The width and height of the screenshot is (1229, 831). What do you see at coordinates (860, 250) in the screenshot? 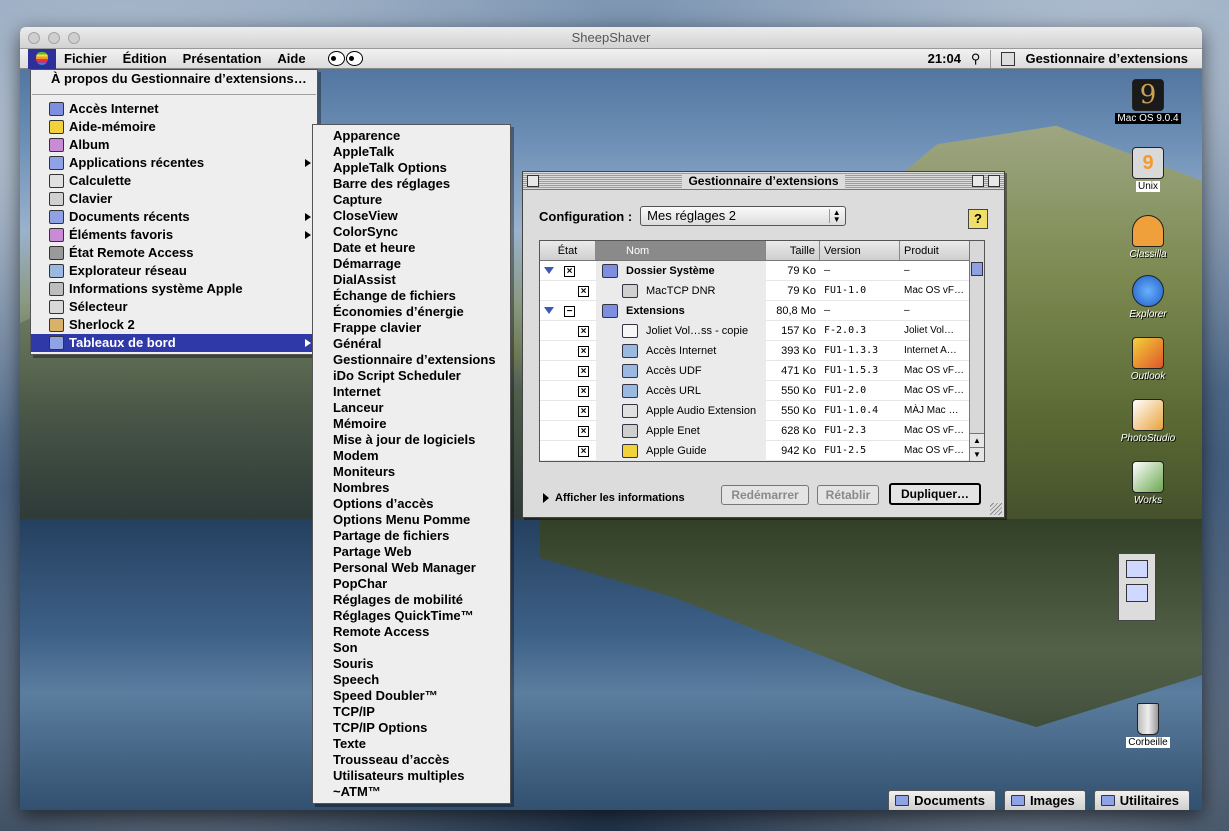
I see `column-version: Version` at bounding box center [860, 250].